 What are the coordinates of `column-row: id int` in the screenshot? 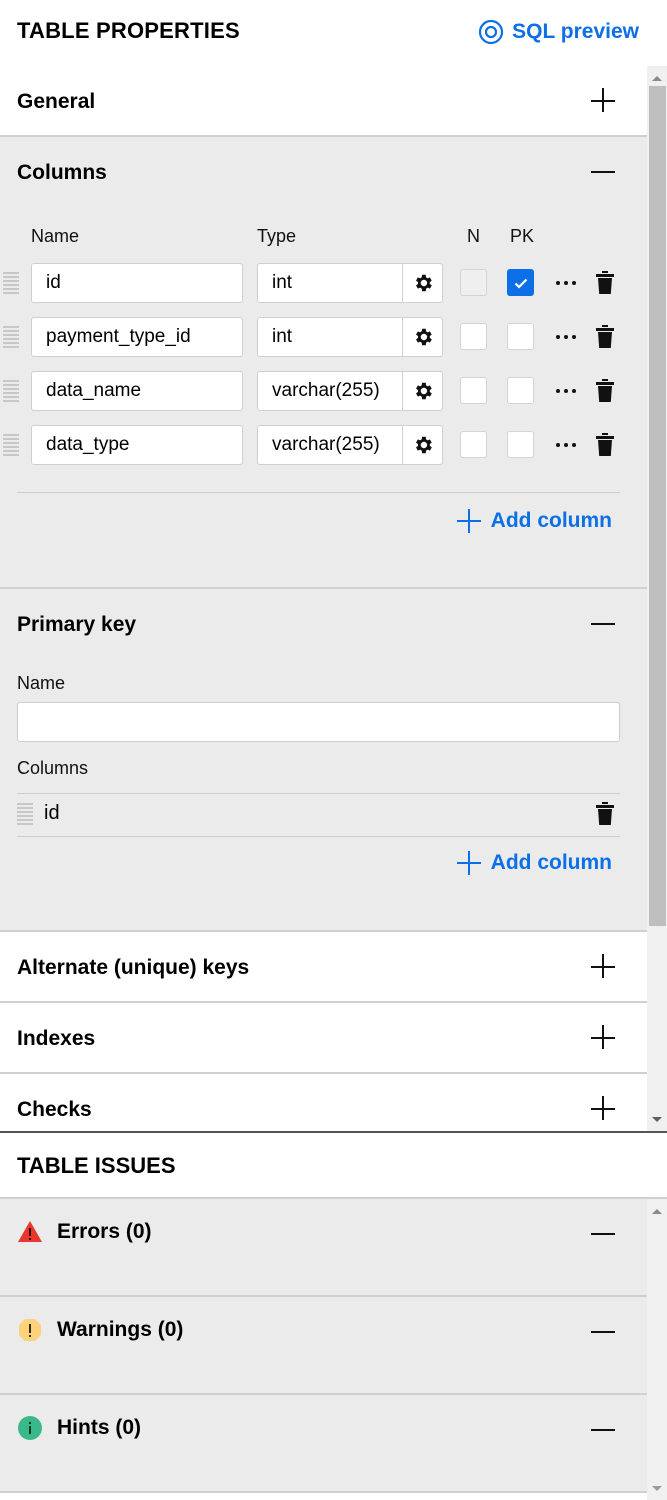 It's located at (323, 284).